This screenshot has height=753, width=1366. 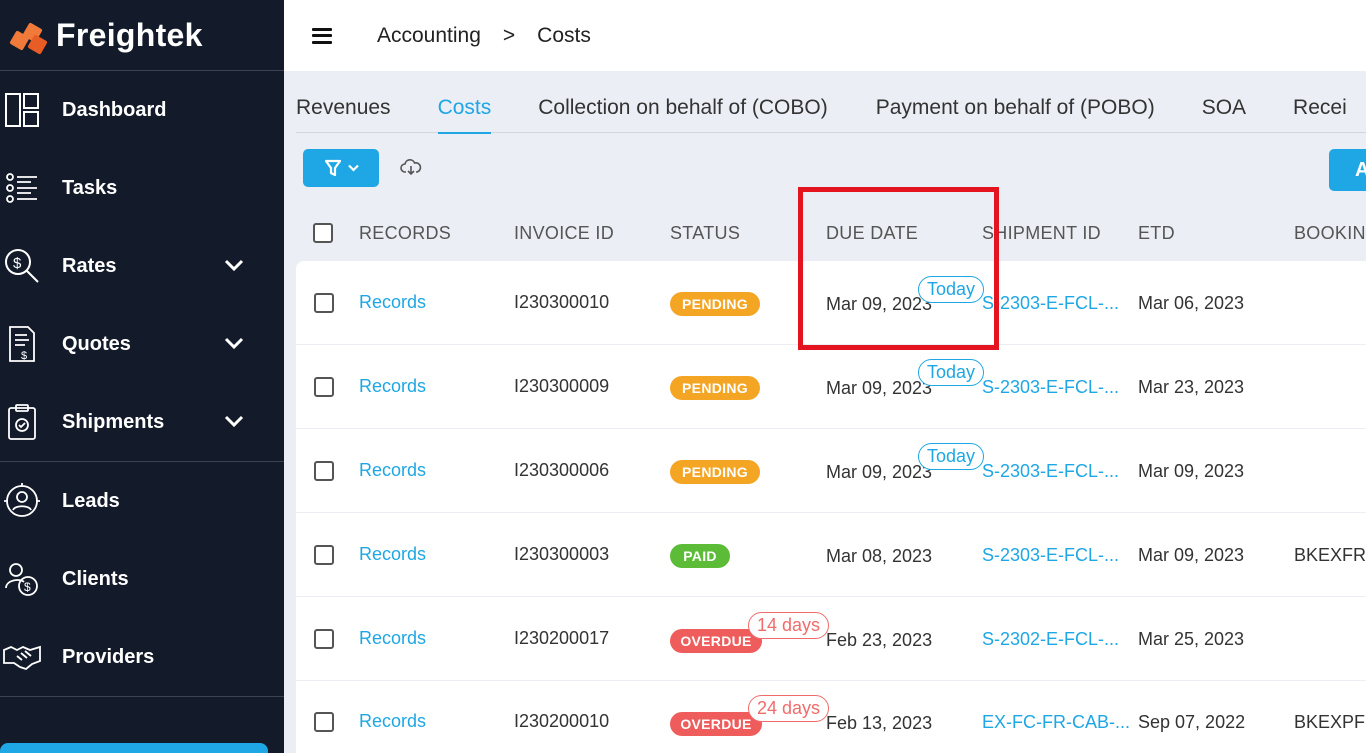 I want to click on overdue-days-tag: 14 days, so click(x=789, y=625).